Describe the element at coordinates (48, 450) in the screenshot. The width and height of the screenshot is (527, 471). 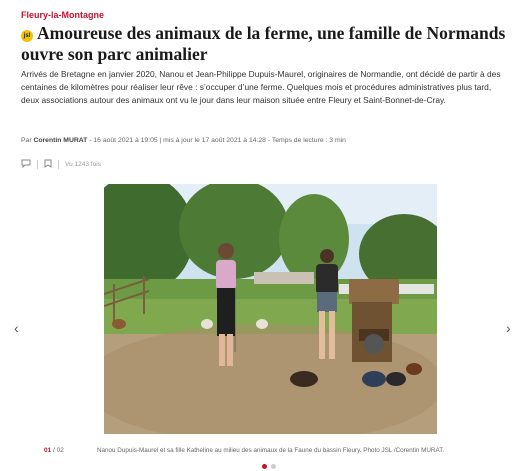
I see `current-slide: 01` at that location.